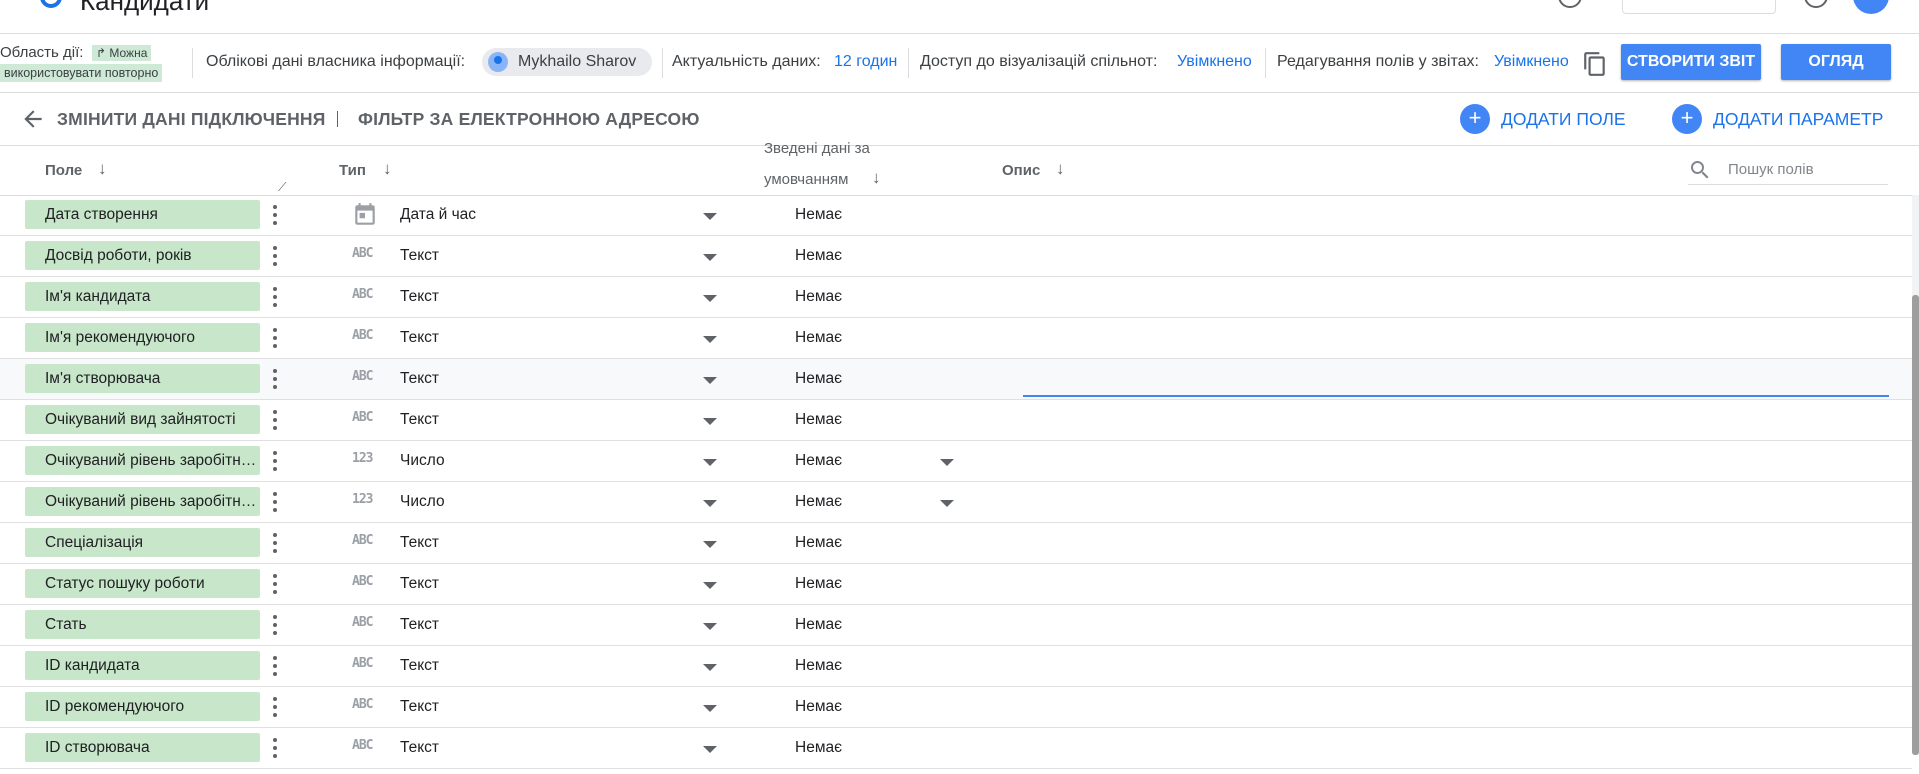  What do you see at coordinates (81, 73) in the screenshot?
I see `scope-chip-subtext: використовувати повторно` at bounding box center [81, 73].